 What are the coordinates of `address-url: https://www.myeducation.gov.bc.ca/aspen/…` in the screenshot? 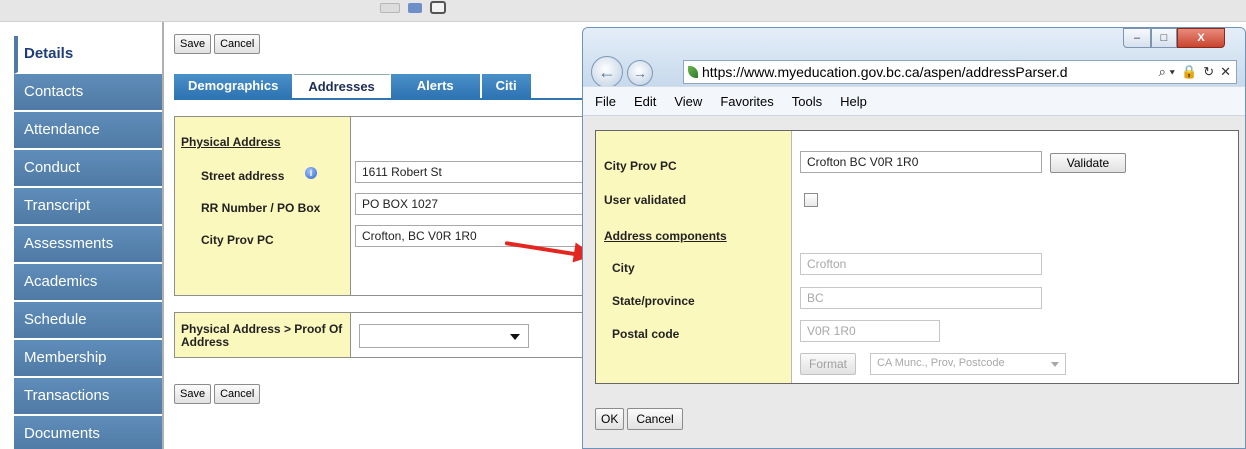 It's located at (885, 72).